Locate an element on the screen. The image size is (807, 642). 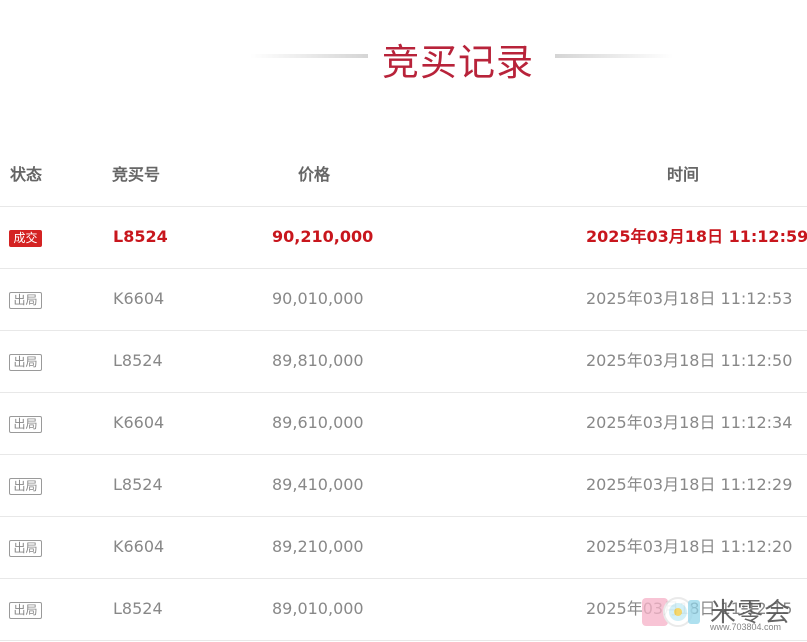
watermark-logo-icon is located at coordinates (671, 612).